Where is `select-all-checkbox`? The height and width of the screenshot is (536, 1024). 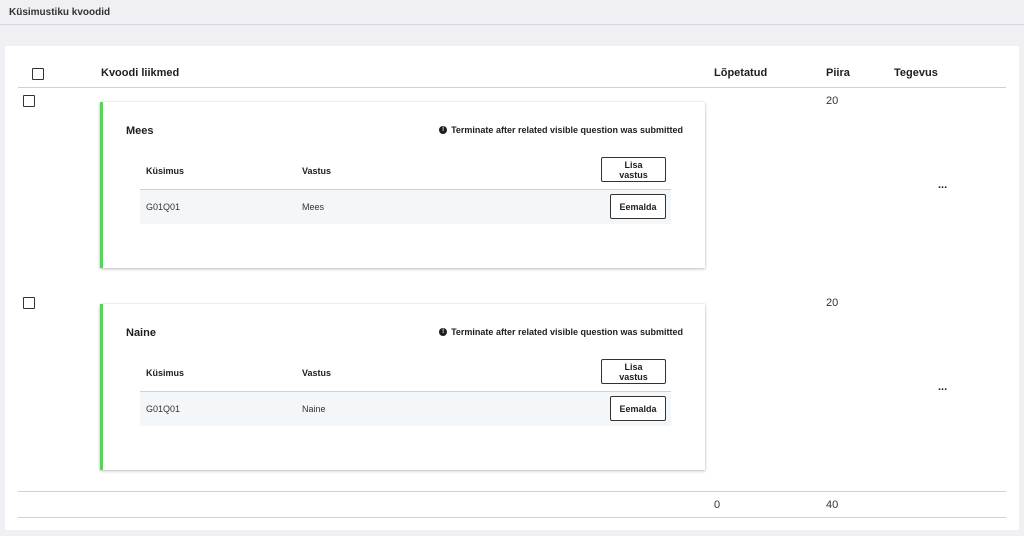
select-all-checkbox is located at coordinates (38, 74).